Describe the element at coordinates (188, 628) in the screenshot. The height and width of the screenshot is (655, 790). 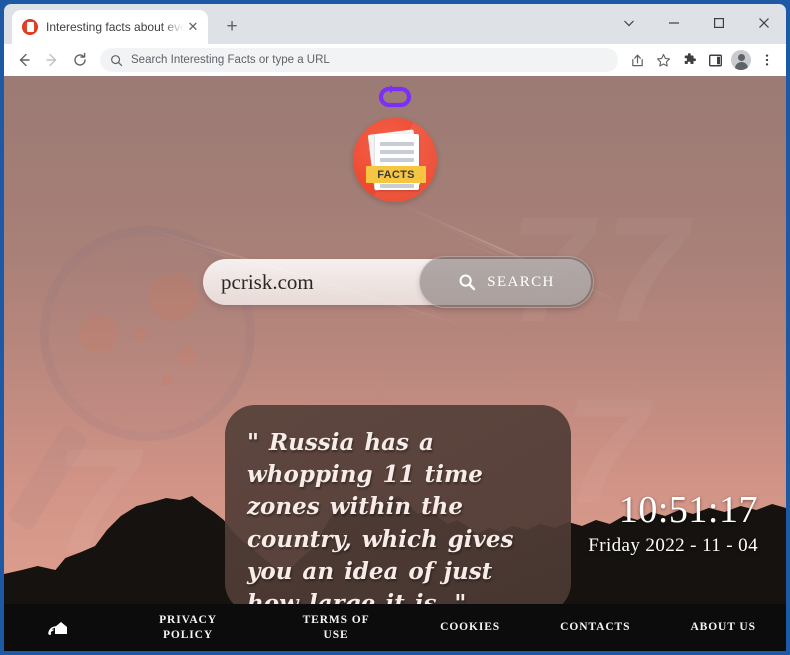
I see `footer-link-privacy-policy: PRIVACY POLICY` at that location.